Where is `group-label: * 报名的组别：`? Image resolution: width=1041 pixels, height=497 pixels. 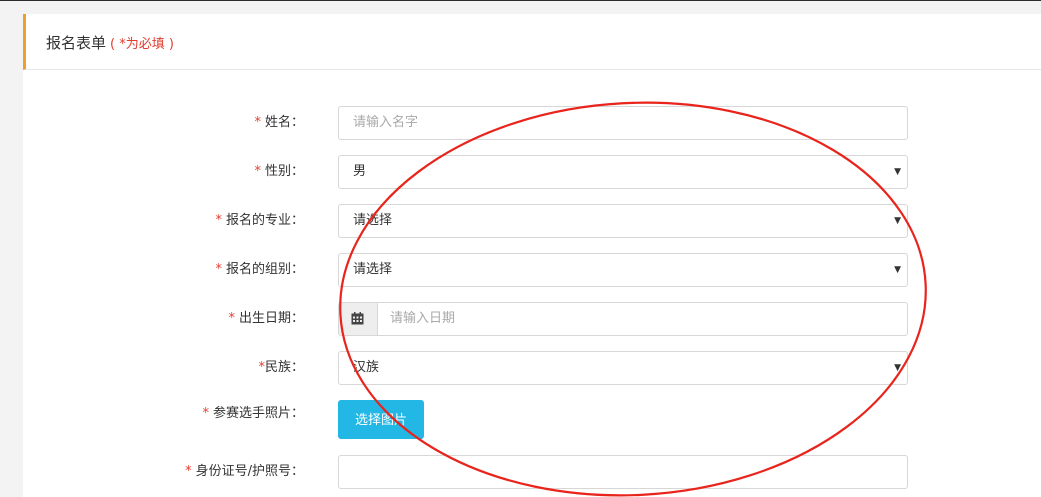
group-label: * 报名的组别： is located at coordinates (259, 269).